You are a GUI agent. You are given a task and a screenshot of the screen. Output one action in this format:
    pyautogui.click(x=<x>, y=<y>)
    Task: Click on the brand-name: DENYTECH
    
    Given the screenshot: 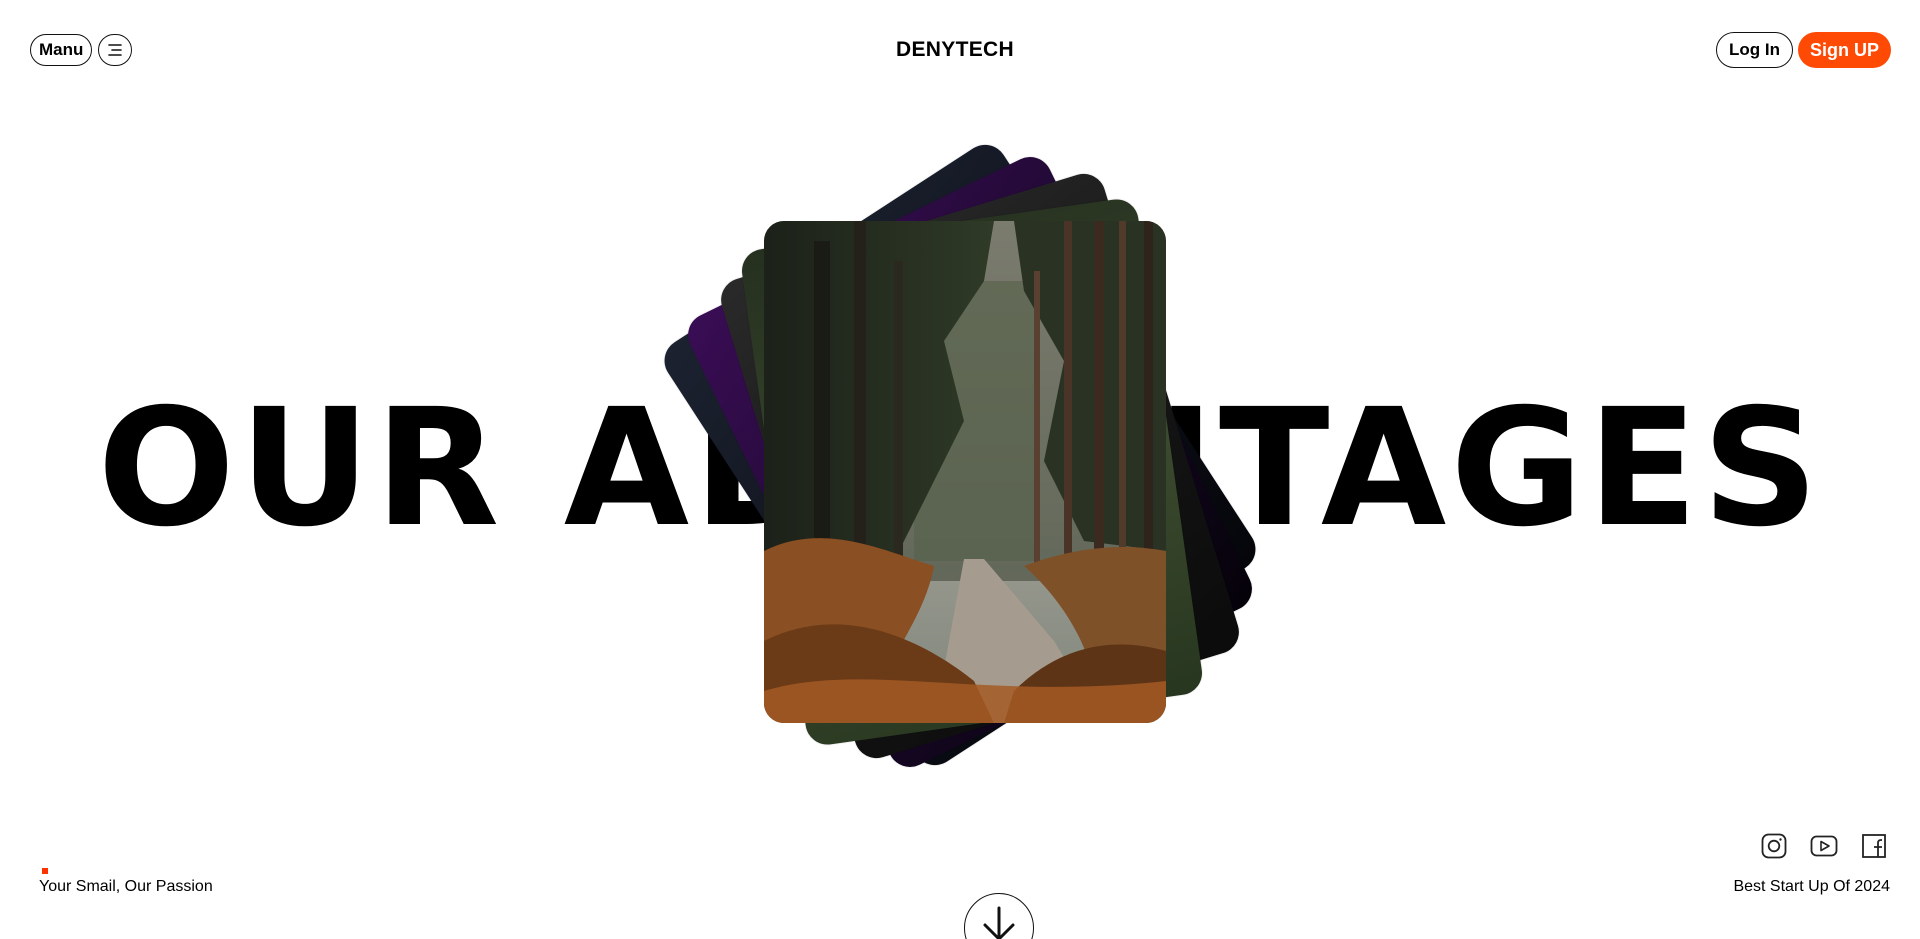 What is the action you would take?
    pyautogui.click(x=955, y=49)
    